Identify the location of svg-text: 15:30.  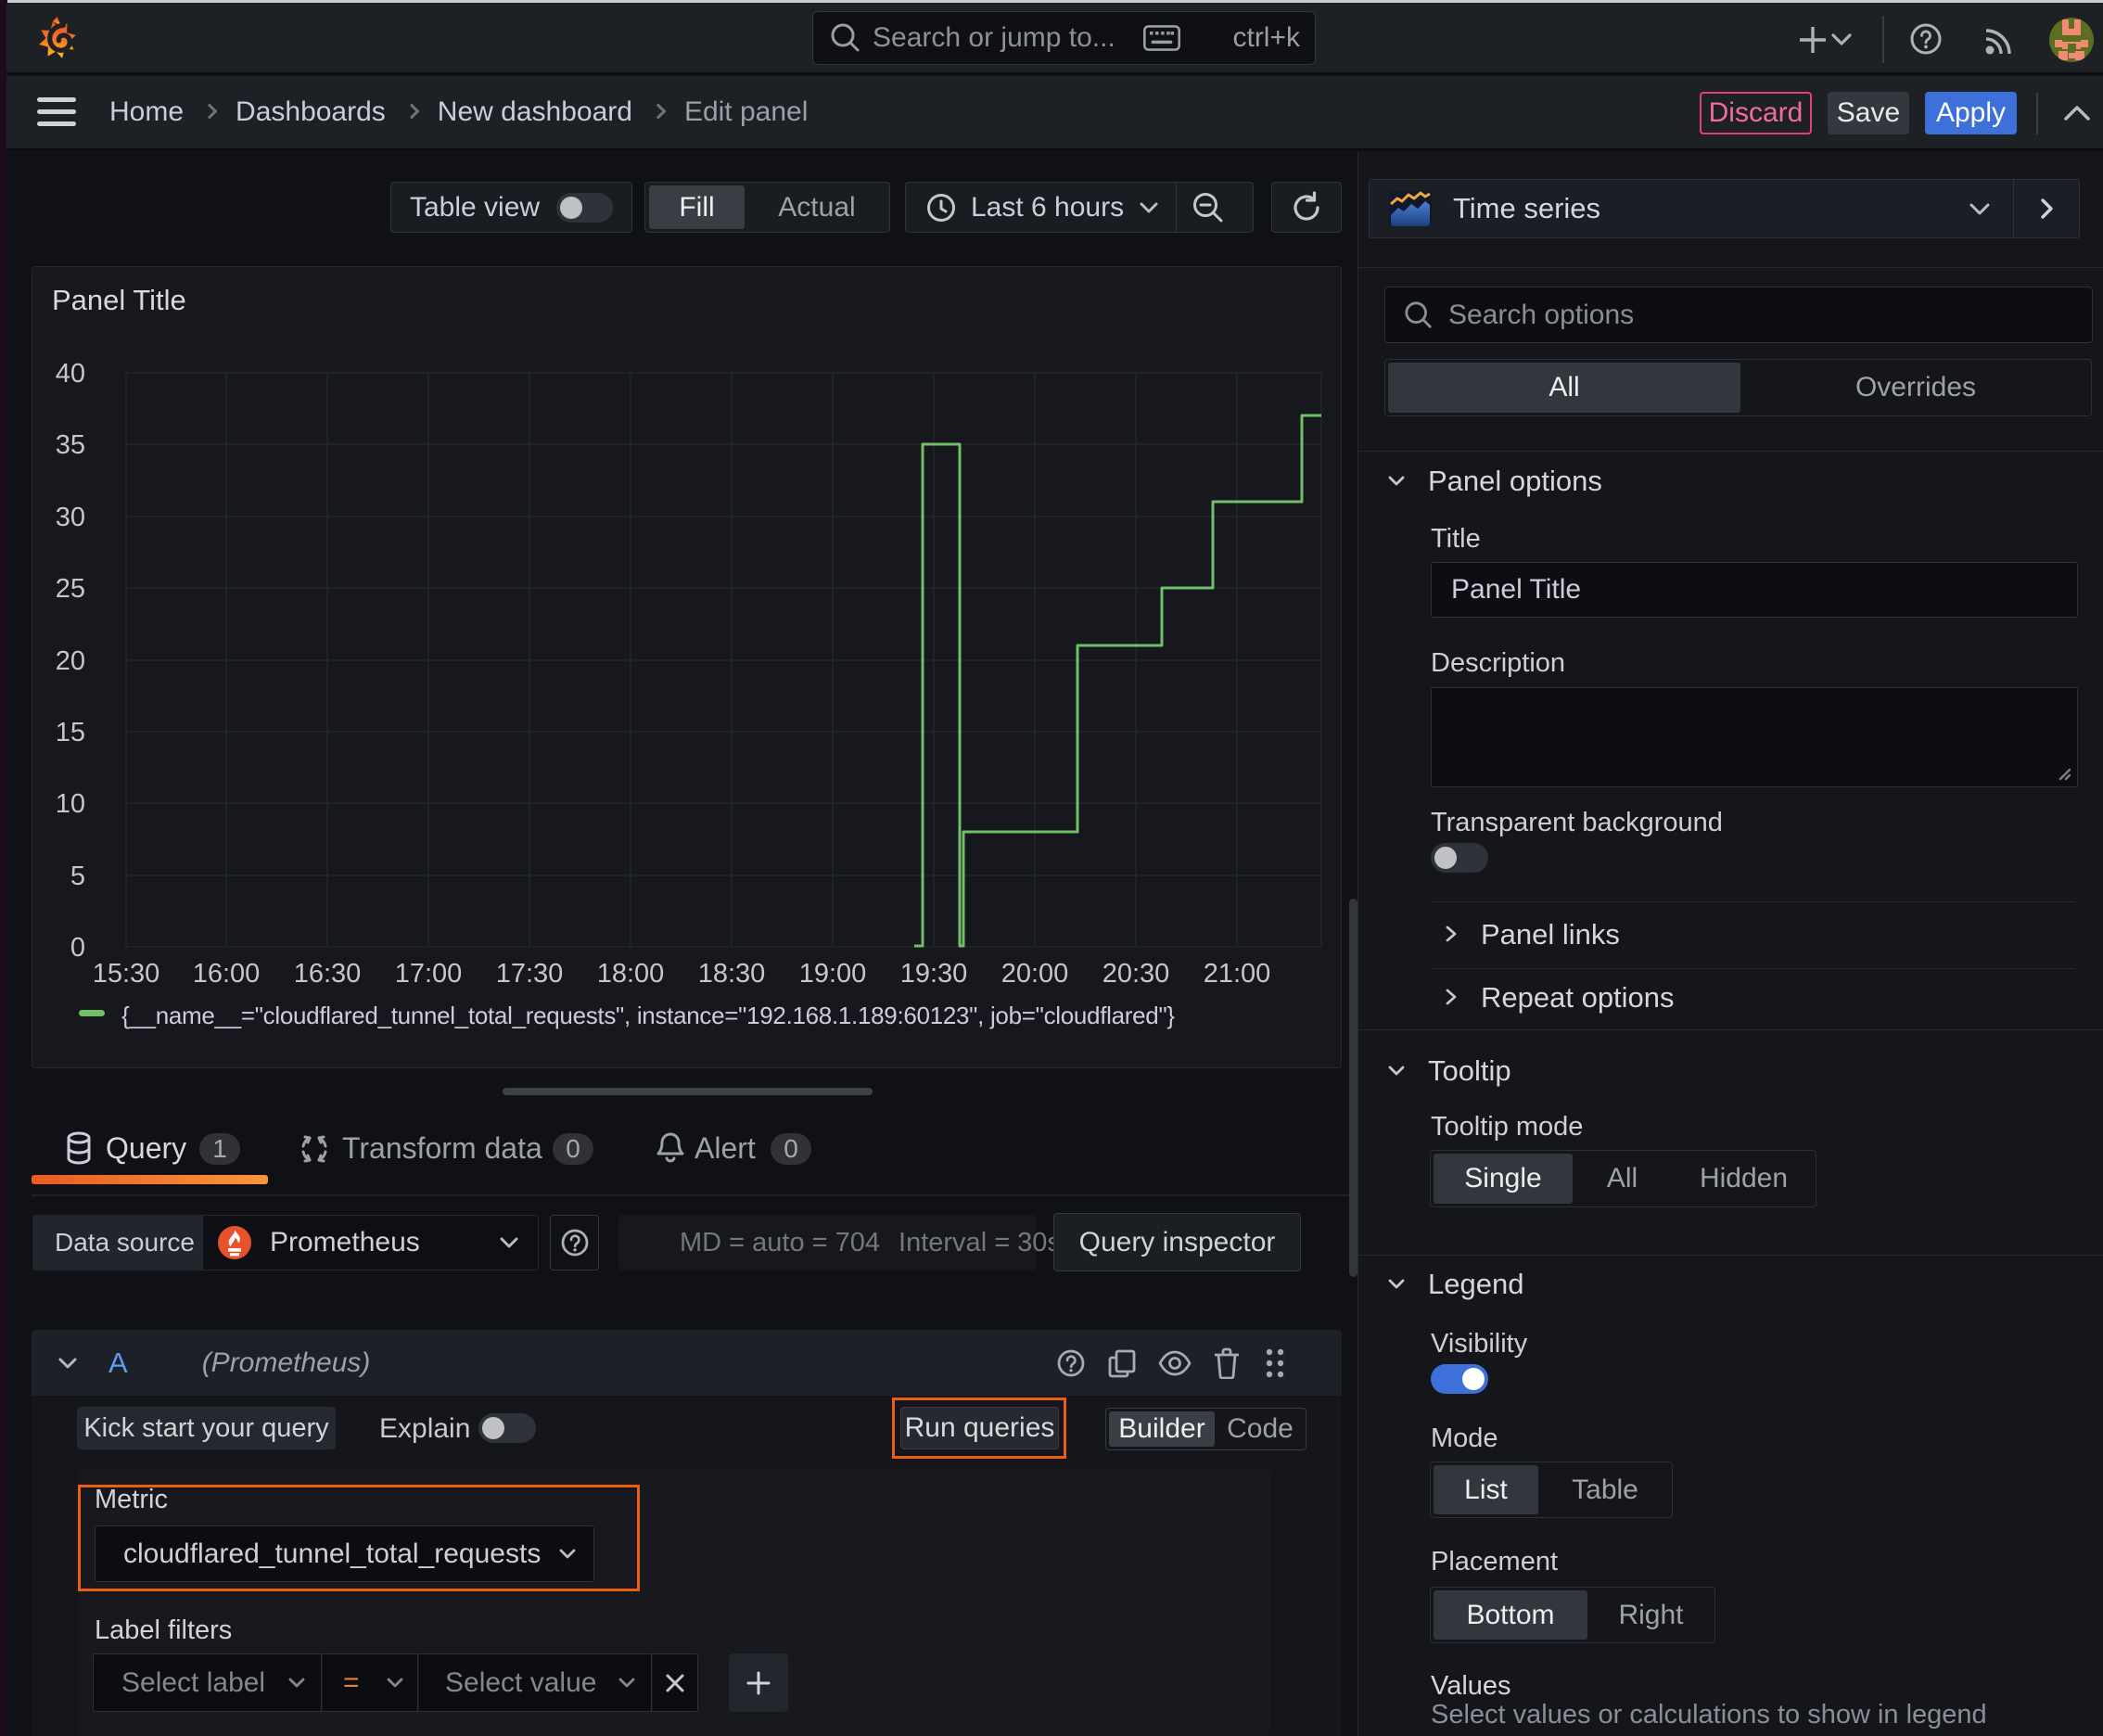
(126, 974).